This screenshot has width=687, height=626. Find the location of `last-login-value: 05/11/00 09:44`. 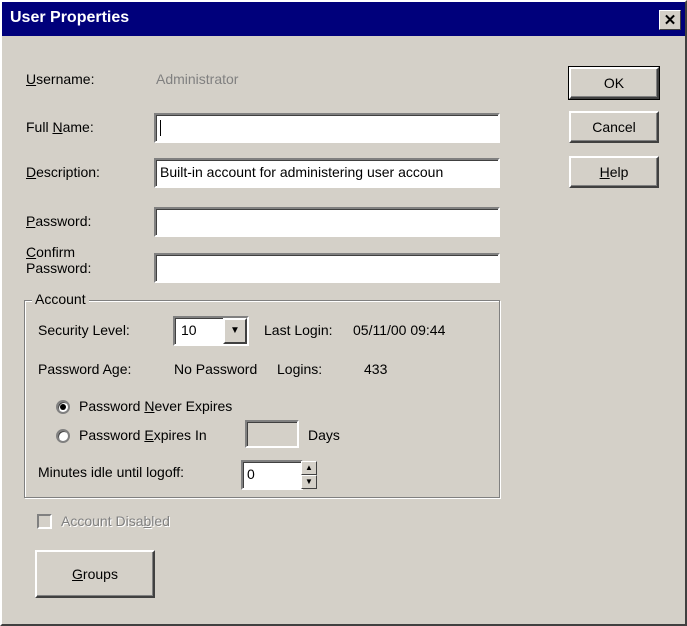

last-login-value: 05/11/00 09:44 is located at coordinates (399, 330).